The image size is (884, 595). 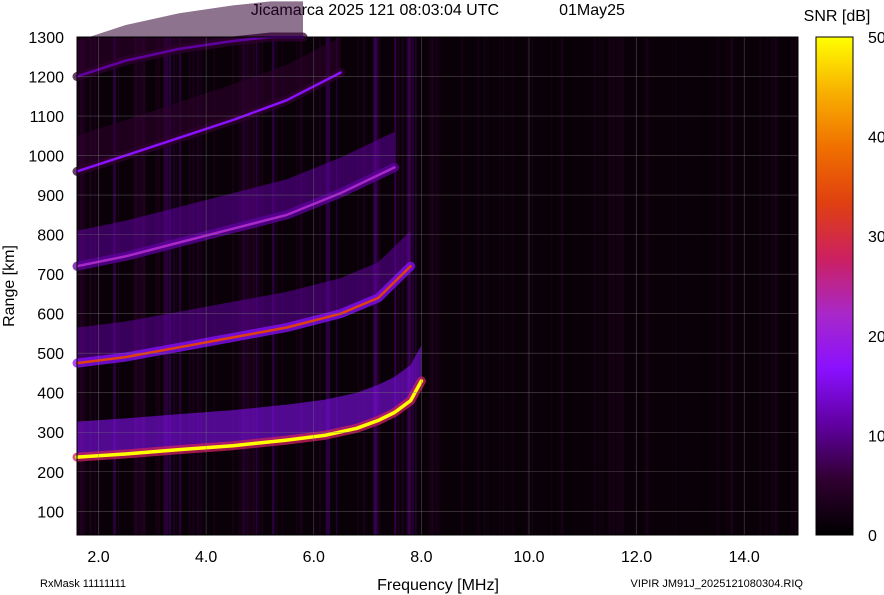 What do you see at coordinates (50, 473) in the screenshot?
I see `y-tick-label: 200` at bounding box center [50, 473].